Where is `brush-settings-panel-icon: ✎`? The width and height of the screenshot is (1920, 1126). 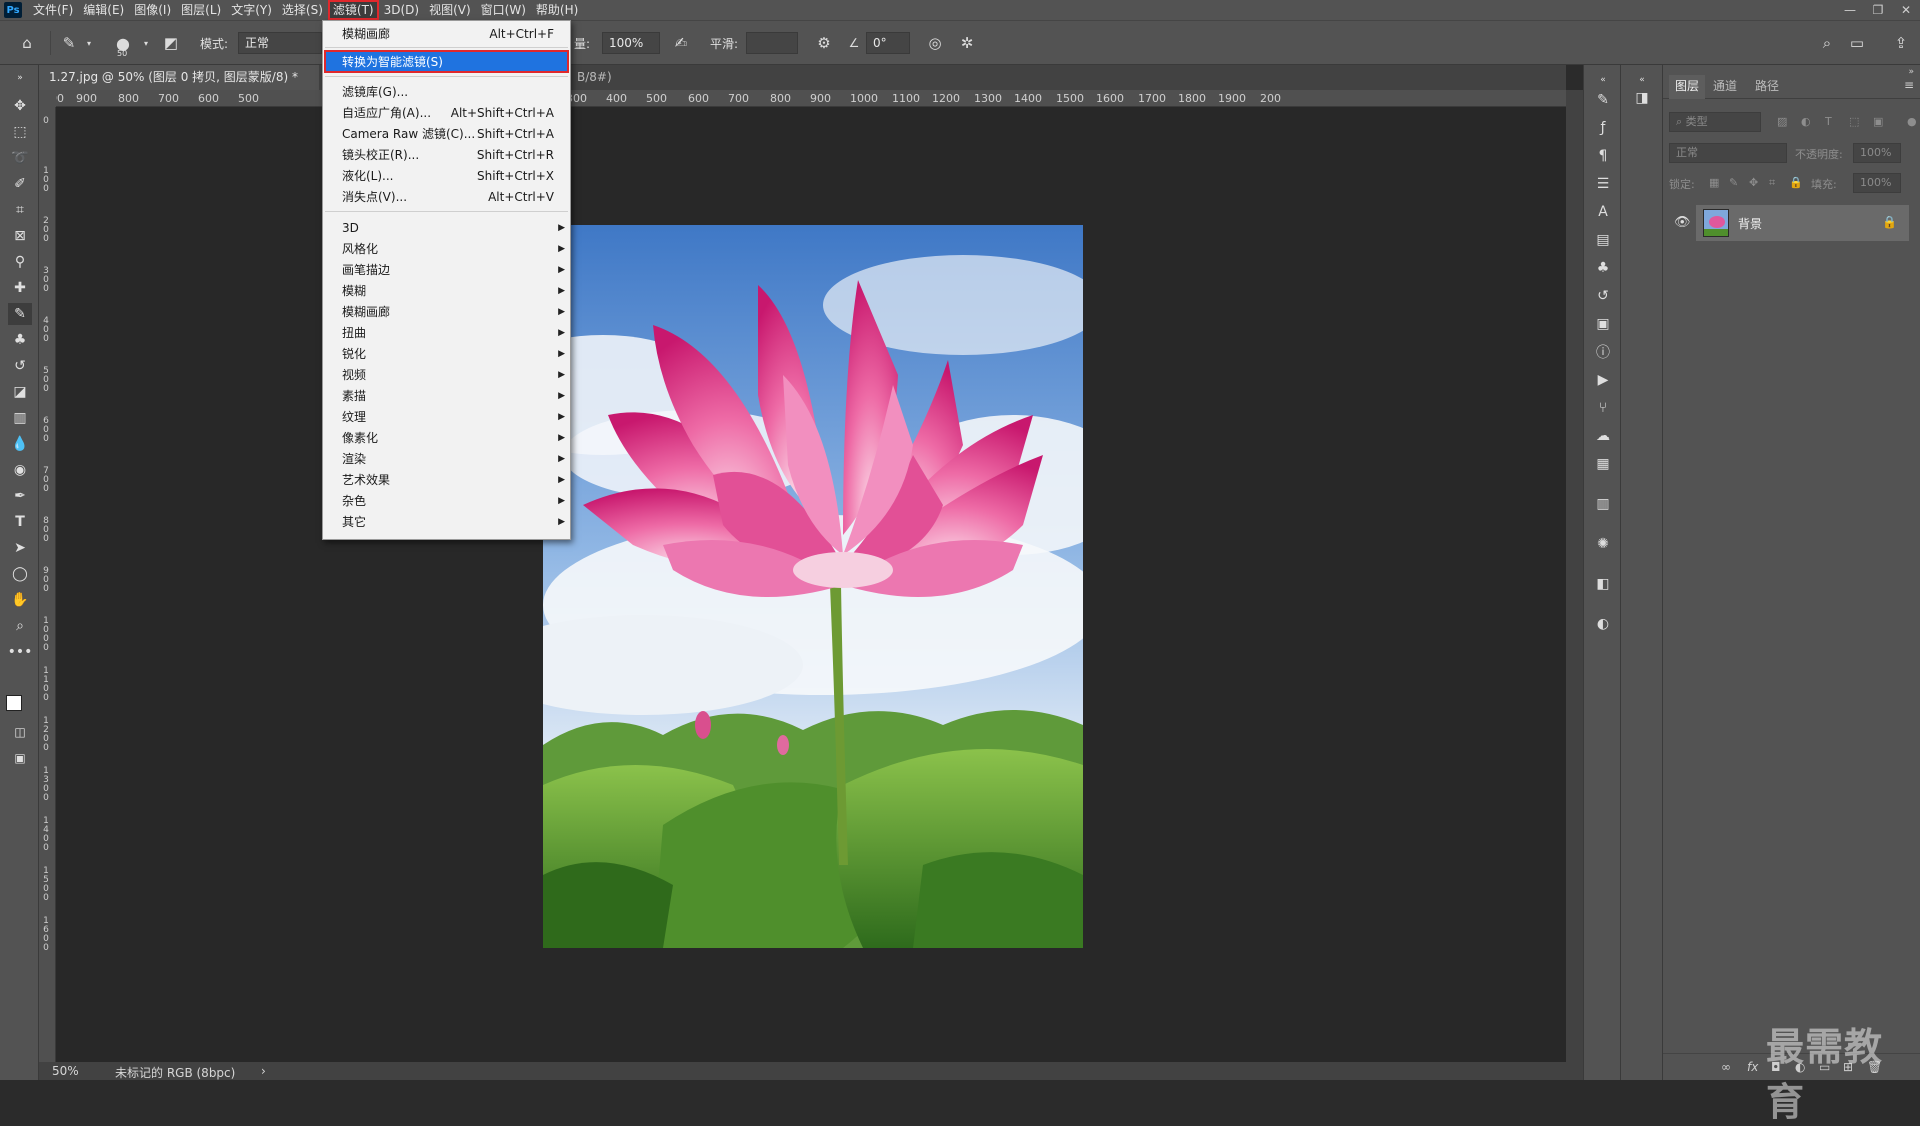
brush-settings-panel-icon: ✎ is located at coordinates (1603, 100).